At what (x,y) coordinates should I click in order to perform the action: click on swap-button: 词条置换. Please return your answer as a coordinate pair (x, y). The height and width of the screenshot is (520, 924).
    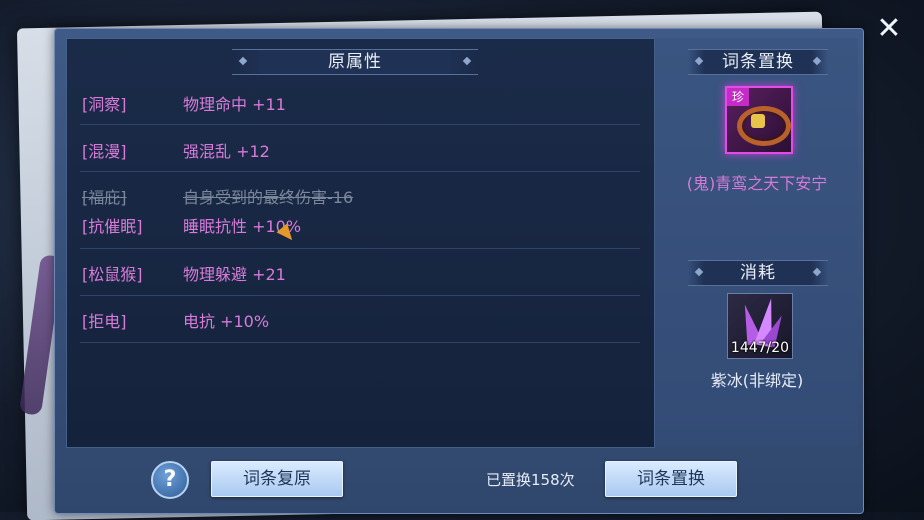
    Looking at the image, I should click on (671, 479).